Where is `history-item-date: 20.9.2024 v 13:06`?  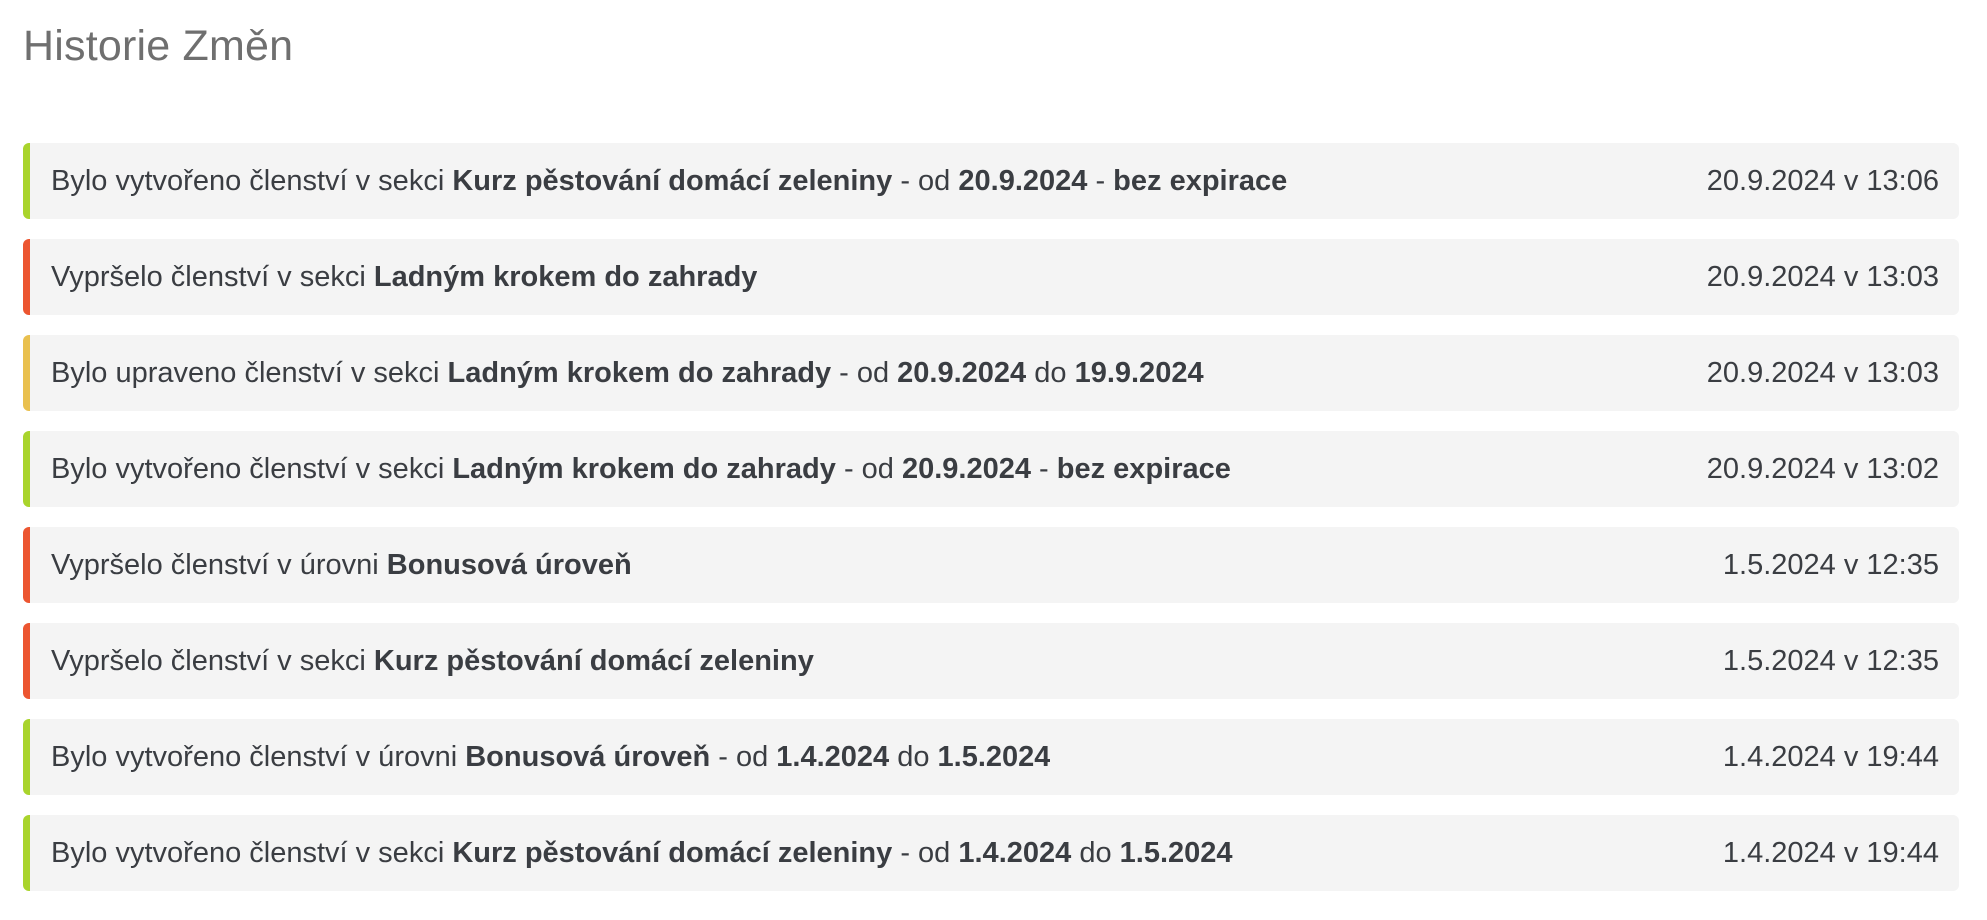
history-item-date: 20.9.2024 v 13:06 is located at coordinates (1822, 180).